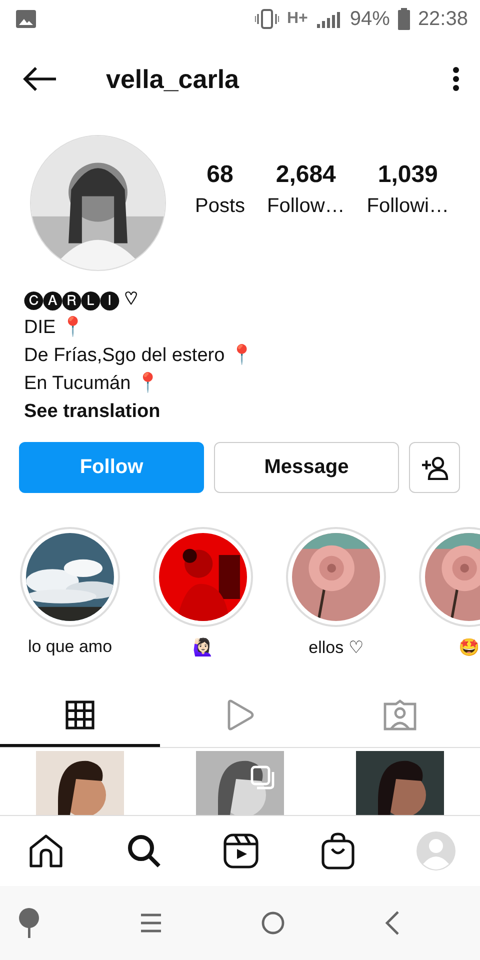 The width and height of the screenshot is (480, 960). Describe the element at coordinates (336, 647) in the screenshot. I see `highlight-label: ellos ♡` at that location.